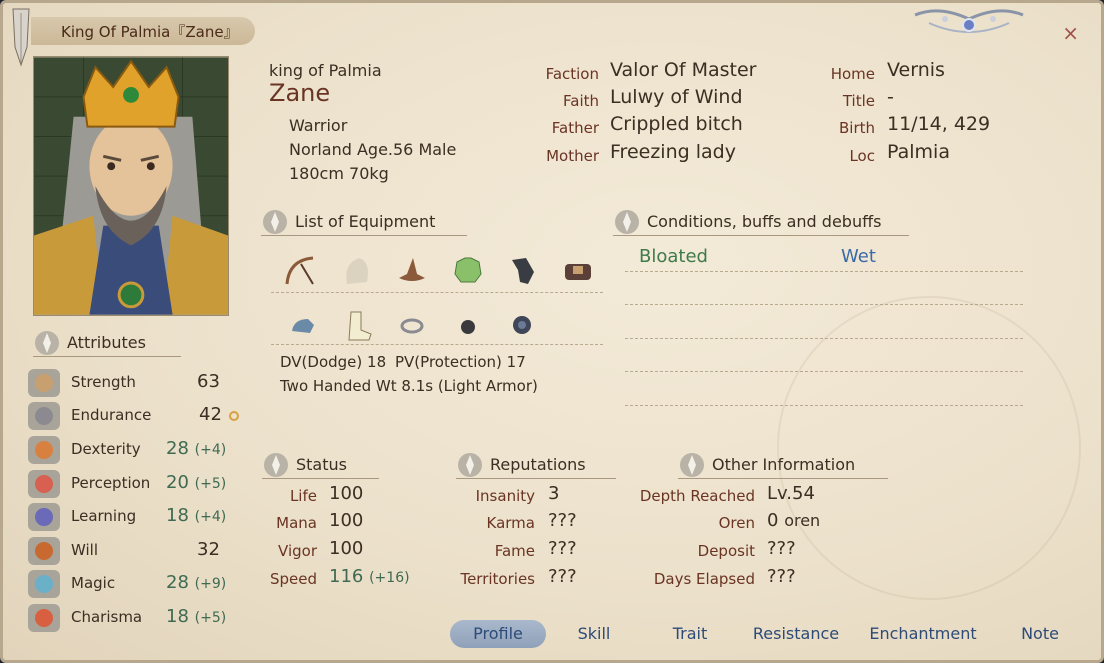 This screenshot has width=1104, height=663. I want to click on gauntlet-icon, so click(523, 271).